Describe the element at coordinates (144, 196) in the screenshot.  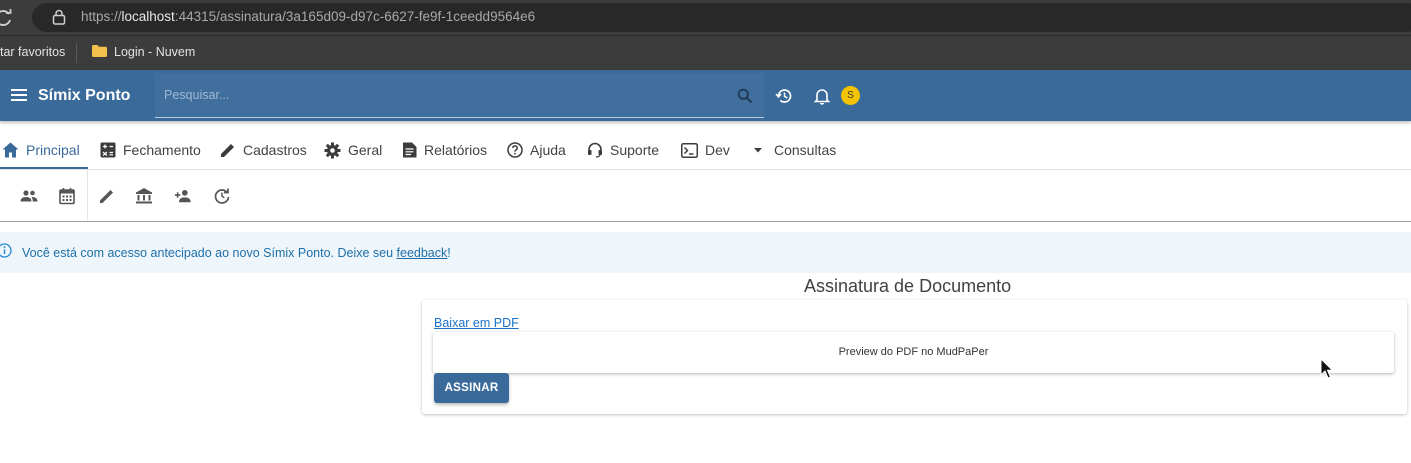
I see `bank-icon` at that location.